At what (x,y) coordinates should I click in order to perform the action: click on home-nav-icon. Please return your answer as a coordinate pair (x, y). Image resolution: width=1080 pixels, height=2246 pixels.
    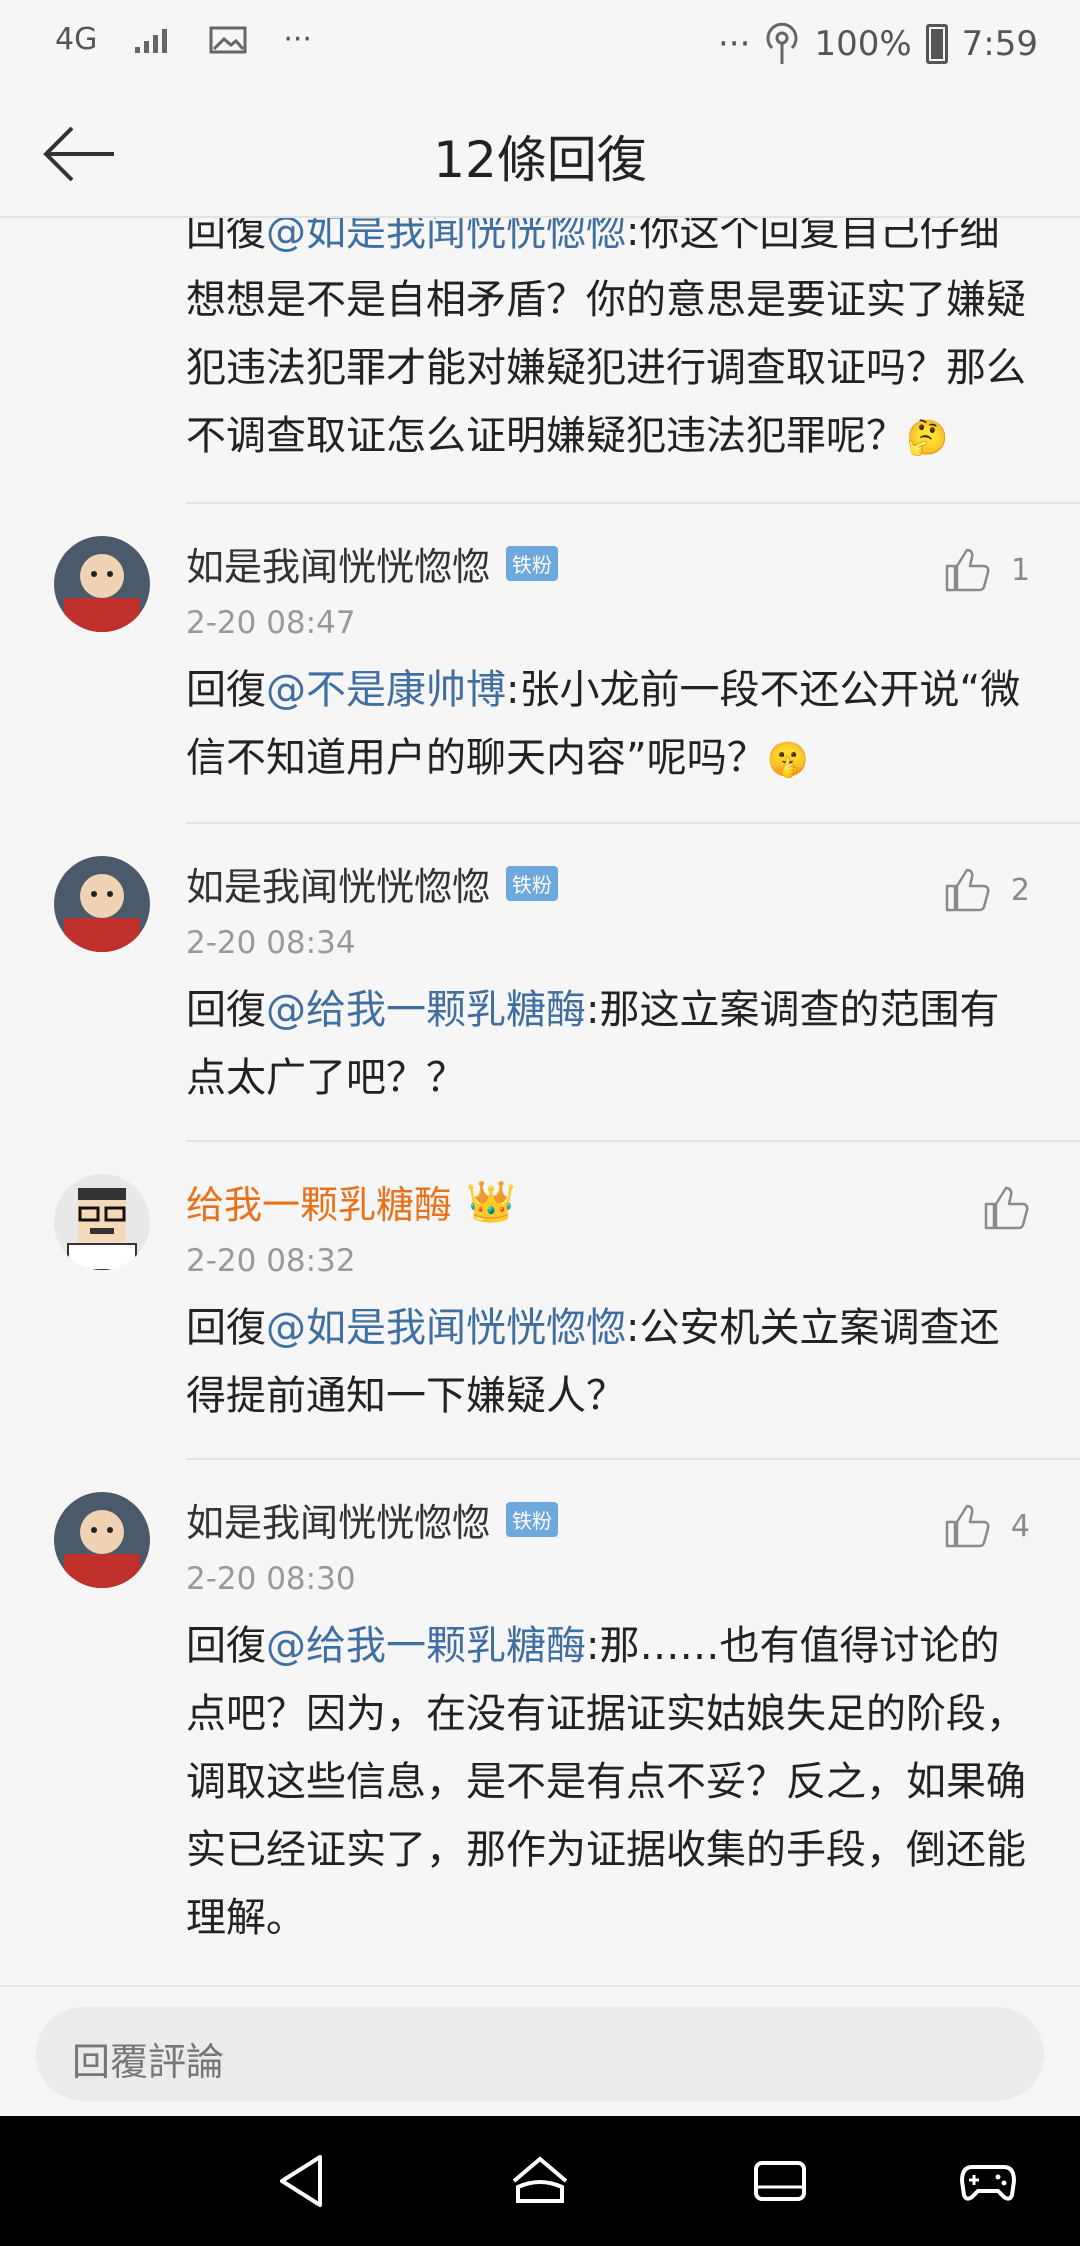
    Looking at the image, I should click on (540, 2181).